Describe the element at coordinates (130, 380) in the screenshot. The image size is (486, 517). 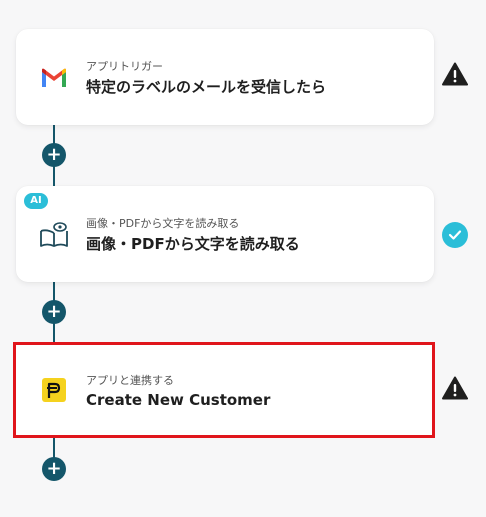
I see `step-type-label: アプリと連携する` at that location.